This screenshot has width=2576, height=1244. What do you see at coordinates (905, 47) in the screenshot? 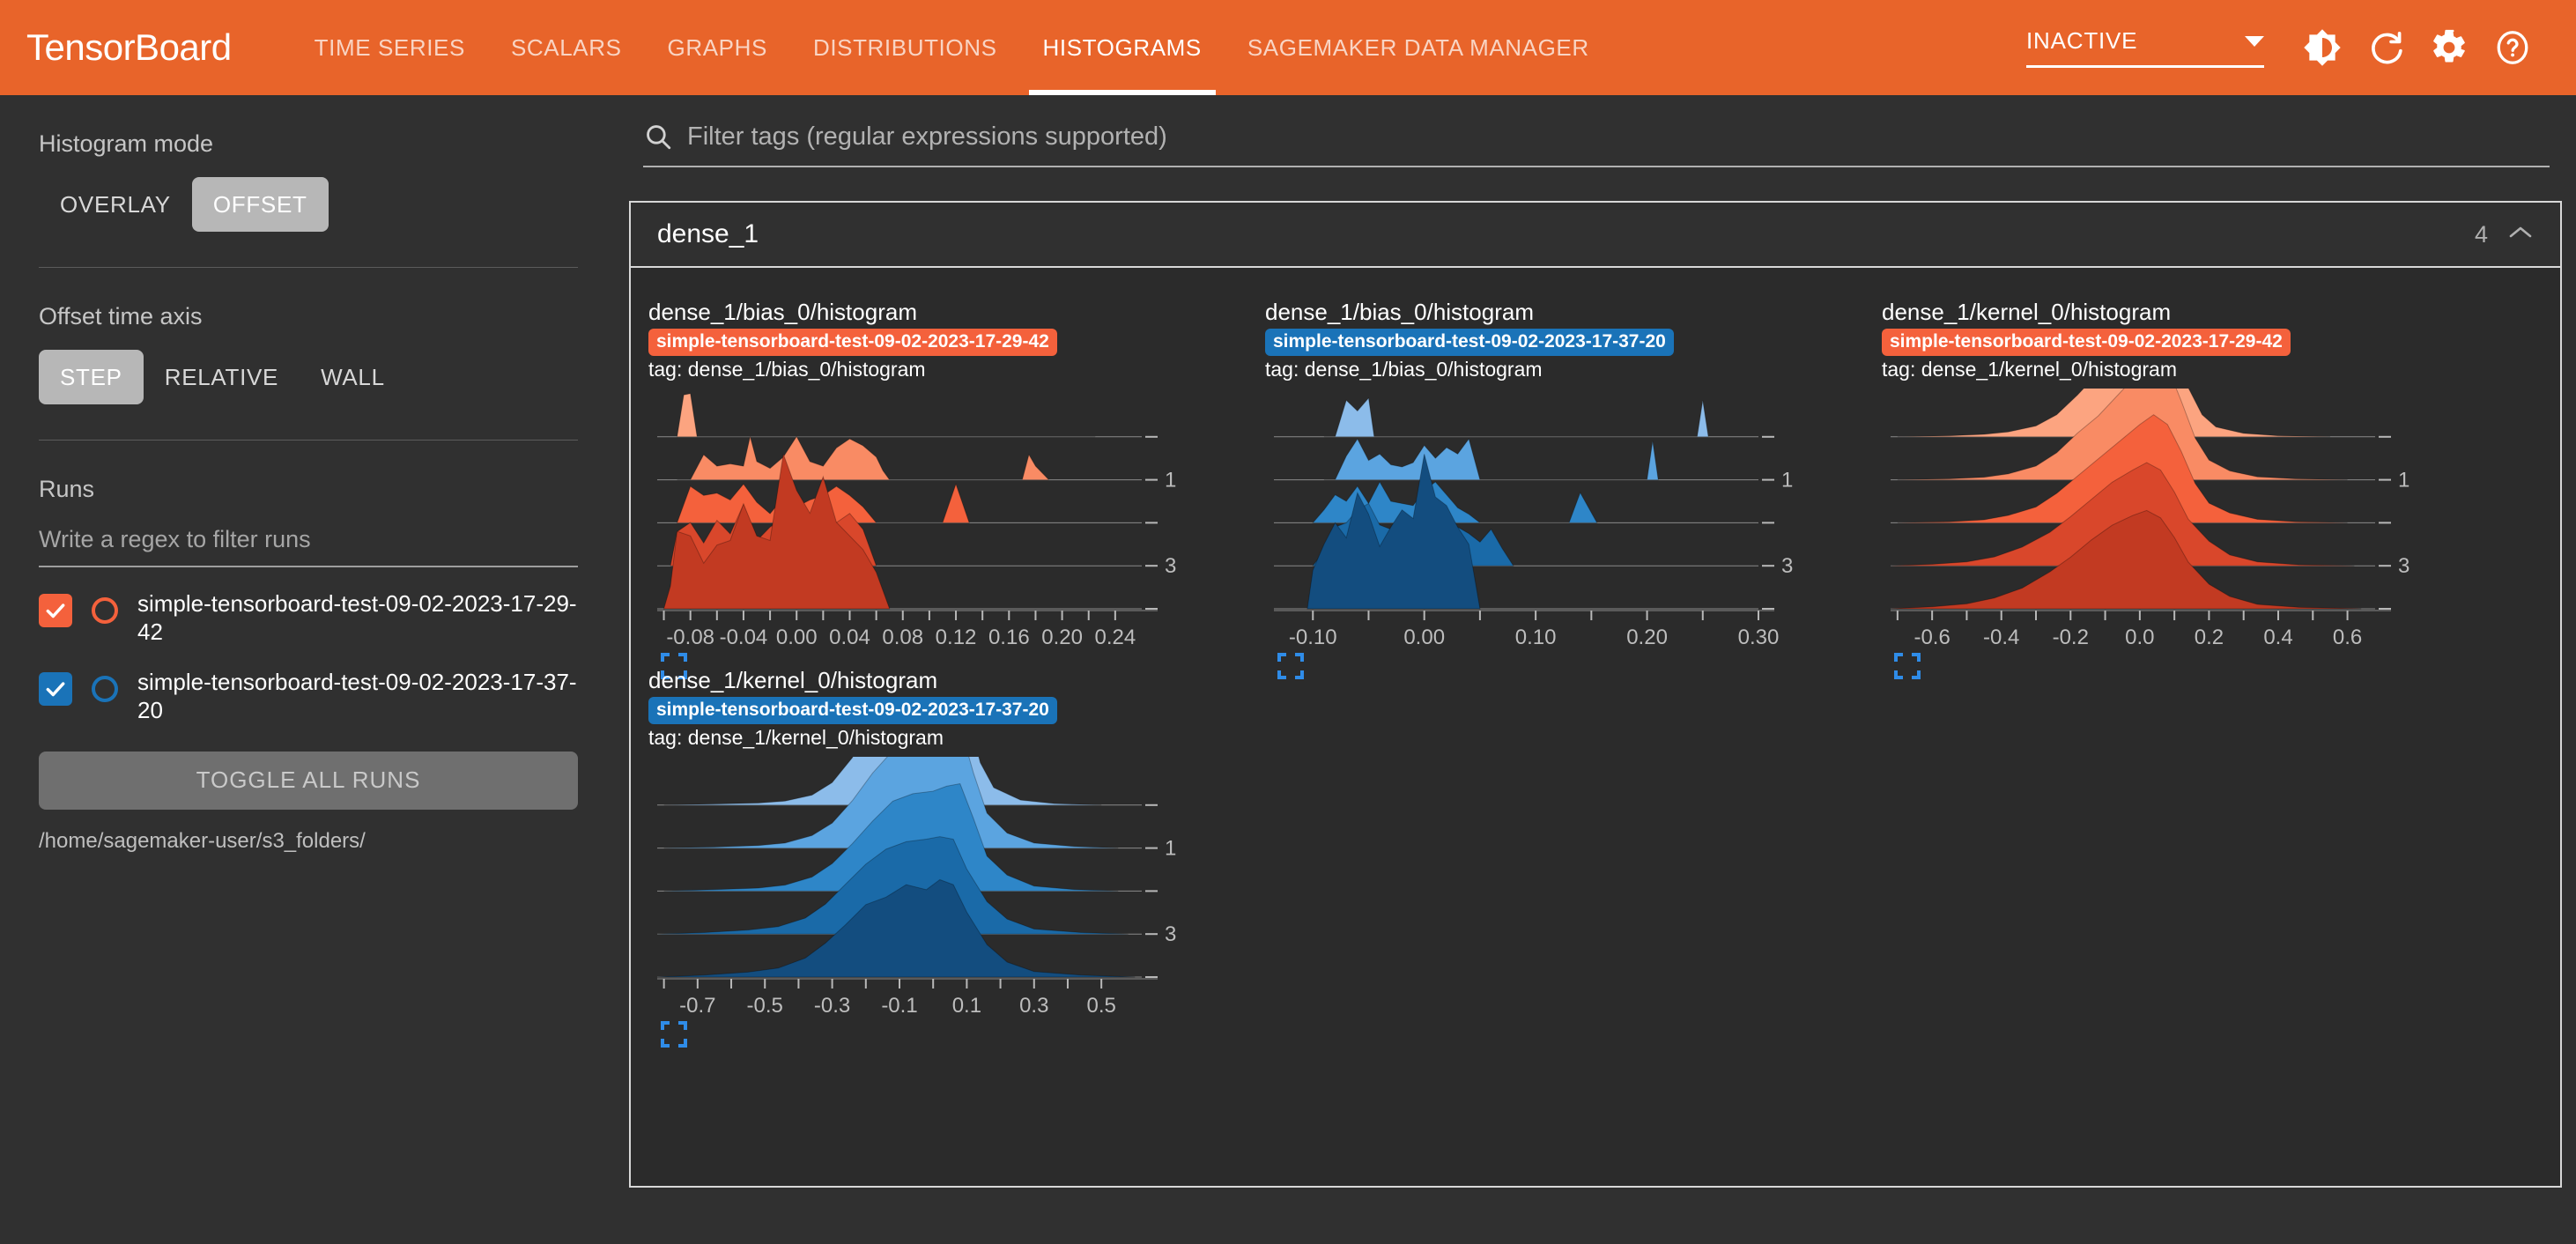
I see `nav-tab-distributions: DISTRIBUTIONS` at bounding box center [905, 47].